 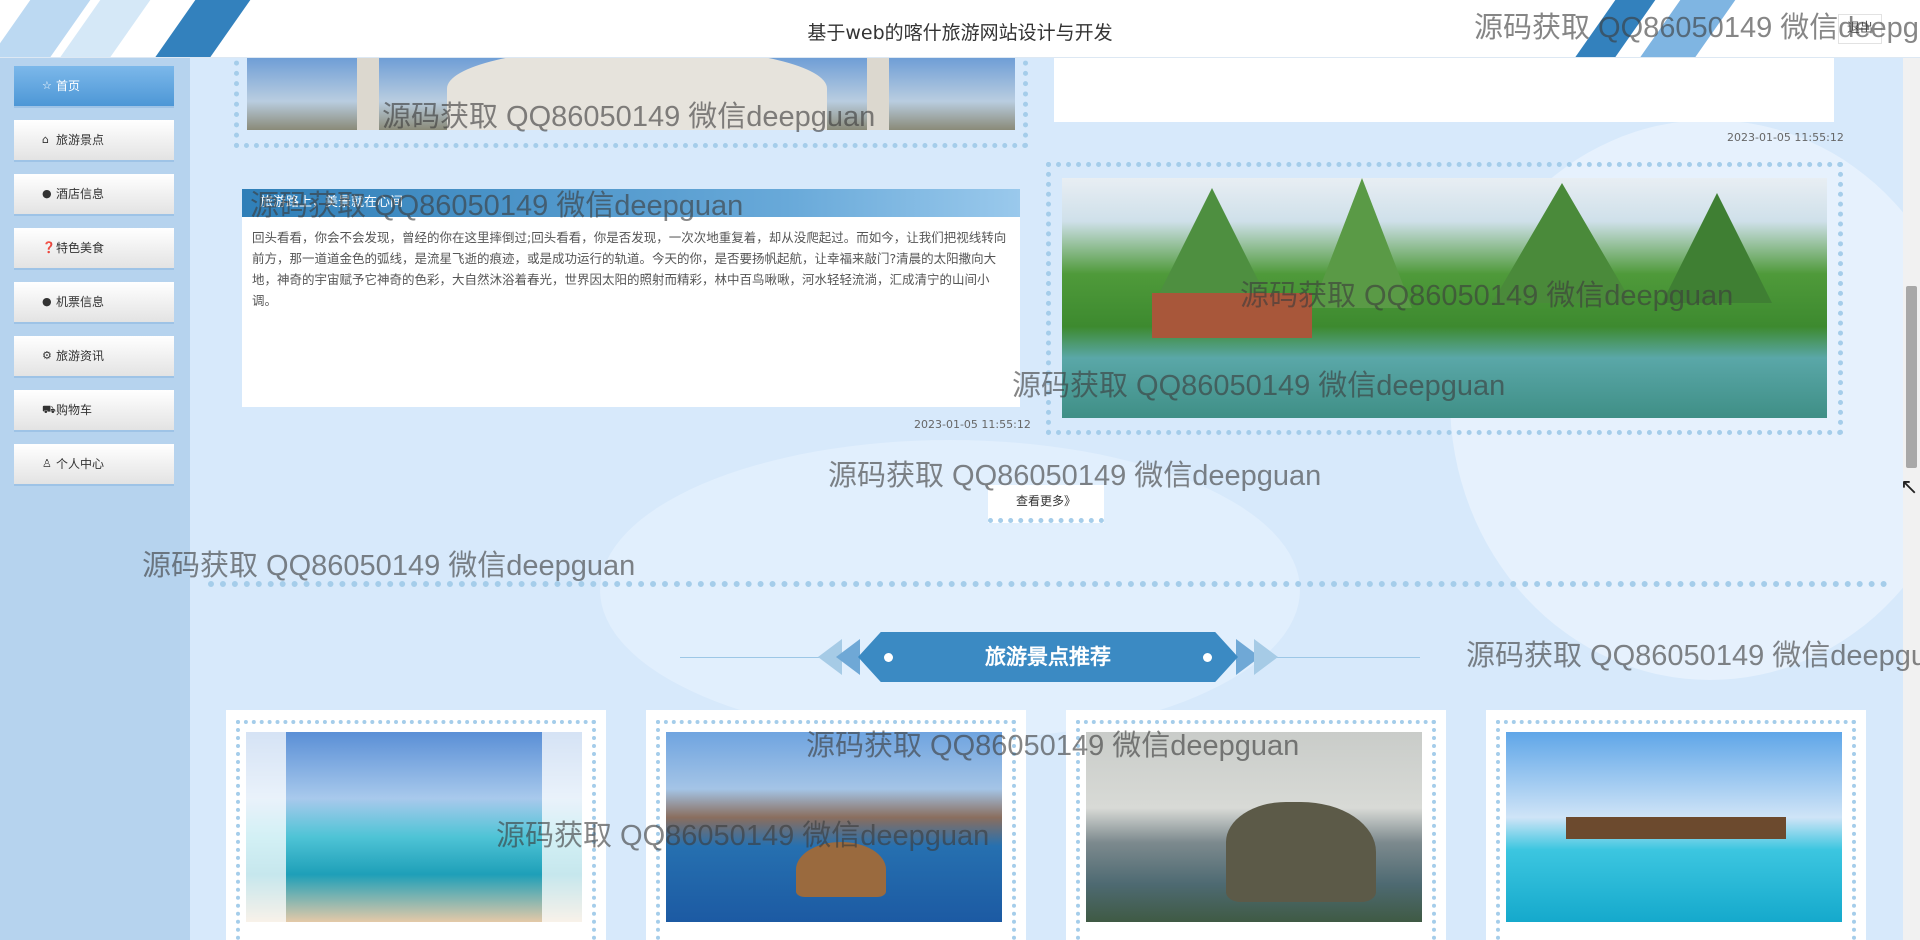 I want to click on mouse-cursor-icon: ↖, so click(x=1909, y=487).